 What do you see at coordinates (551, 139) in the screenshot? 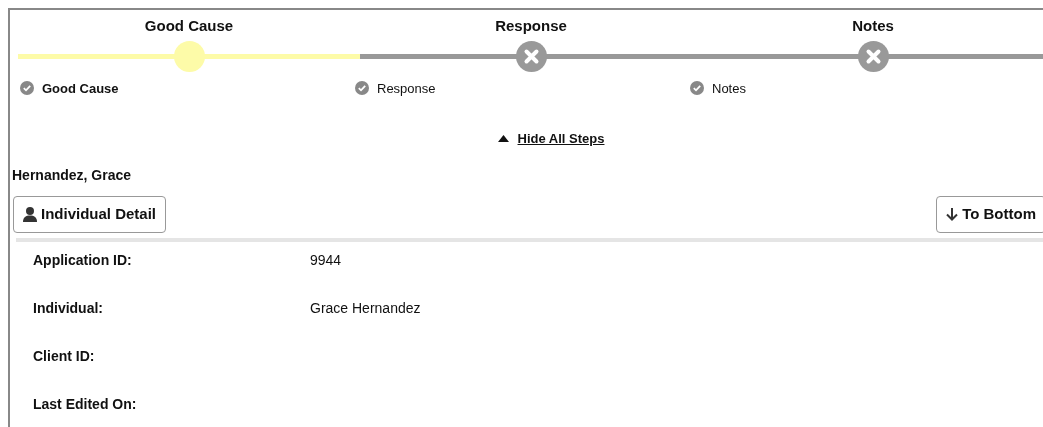
I see `hide-steps-link: Hide All Steps` at bounding box center [551, 139].